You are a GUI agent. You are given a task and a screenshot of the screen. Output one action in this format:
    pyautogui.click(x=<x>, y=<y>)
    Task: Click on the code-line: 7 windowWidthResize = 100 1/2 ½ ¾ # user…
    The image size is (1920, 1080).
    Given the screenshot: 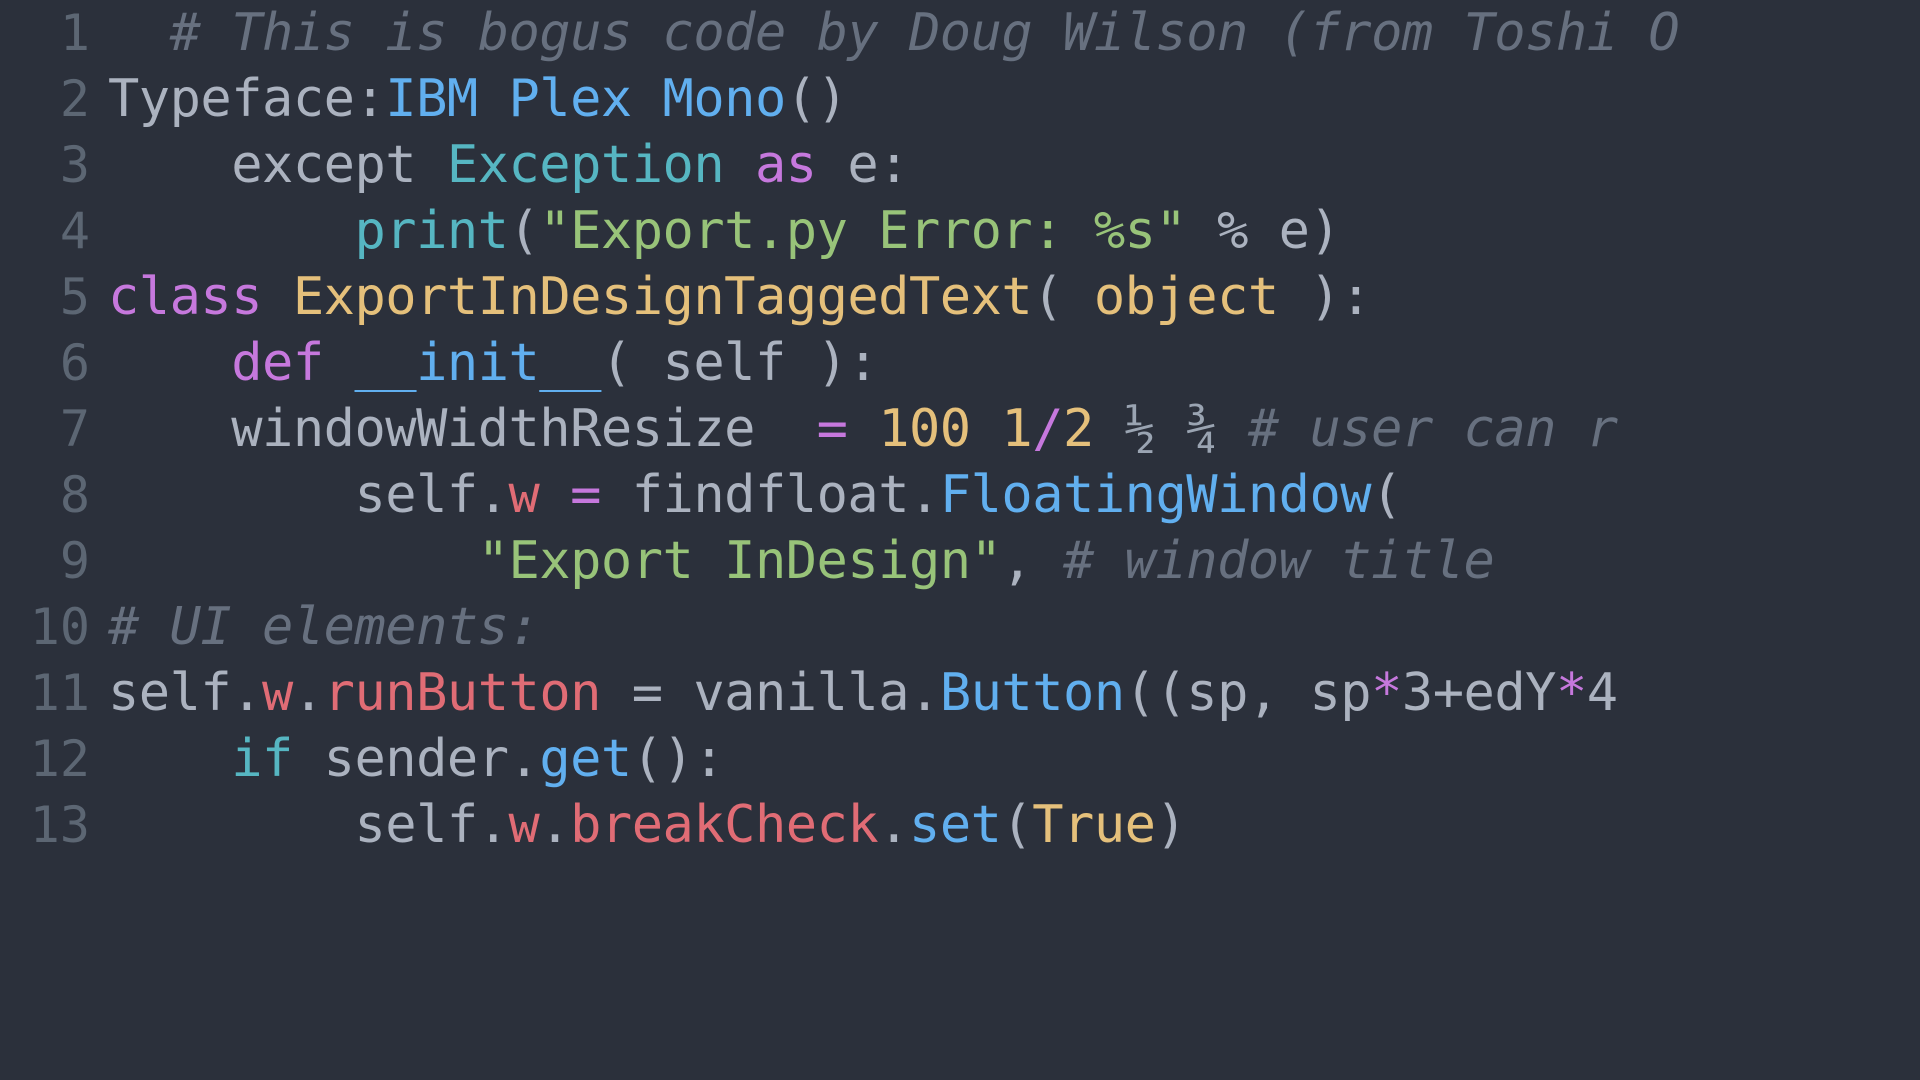 What is the action you would take?
    pyautogui.click(x=960, y=429)
    